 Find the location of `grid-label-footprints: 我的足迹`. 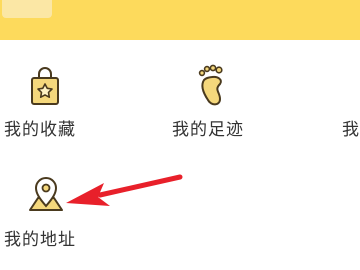

grid-label-footprints: 我的足迹 is located at coordinates (208, 130).